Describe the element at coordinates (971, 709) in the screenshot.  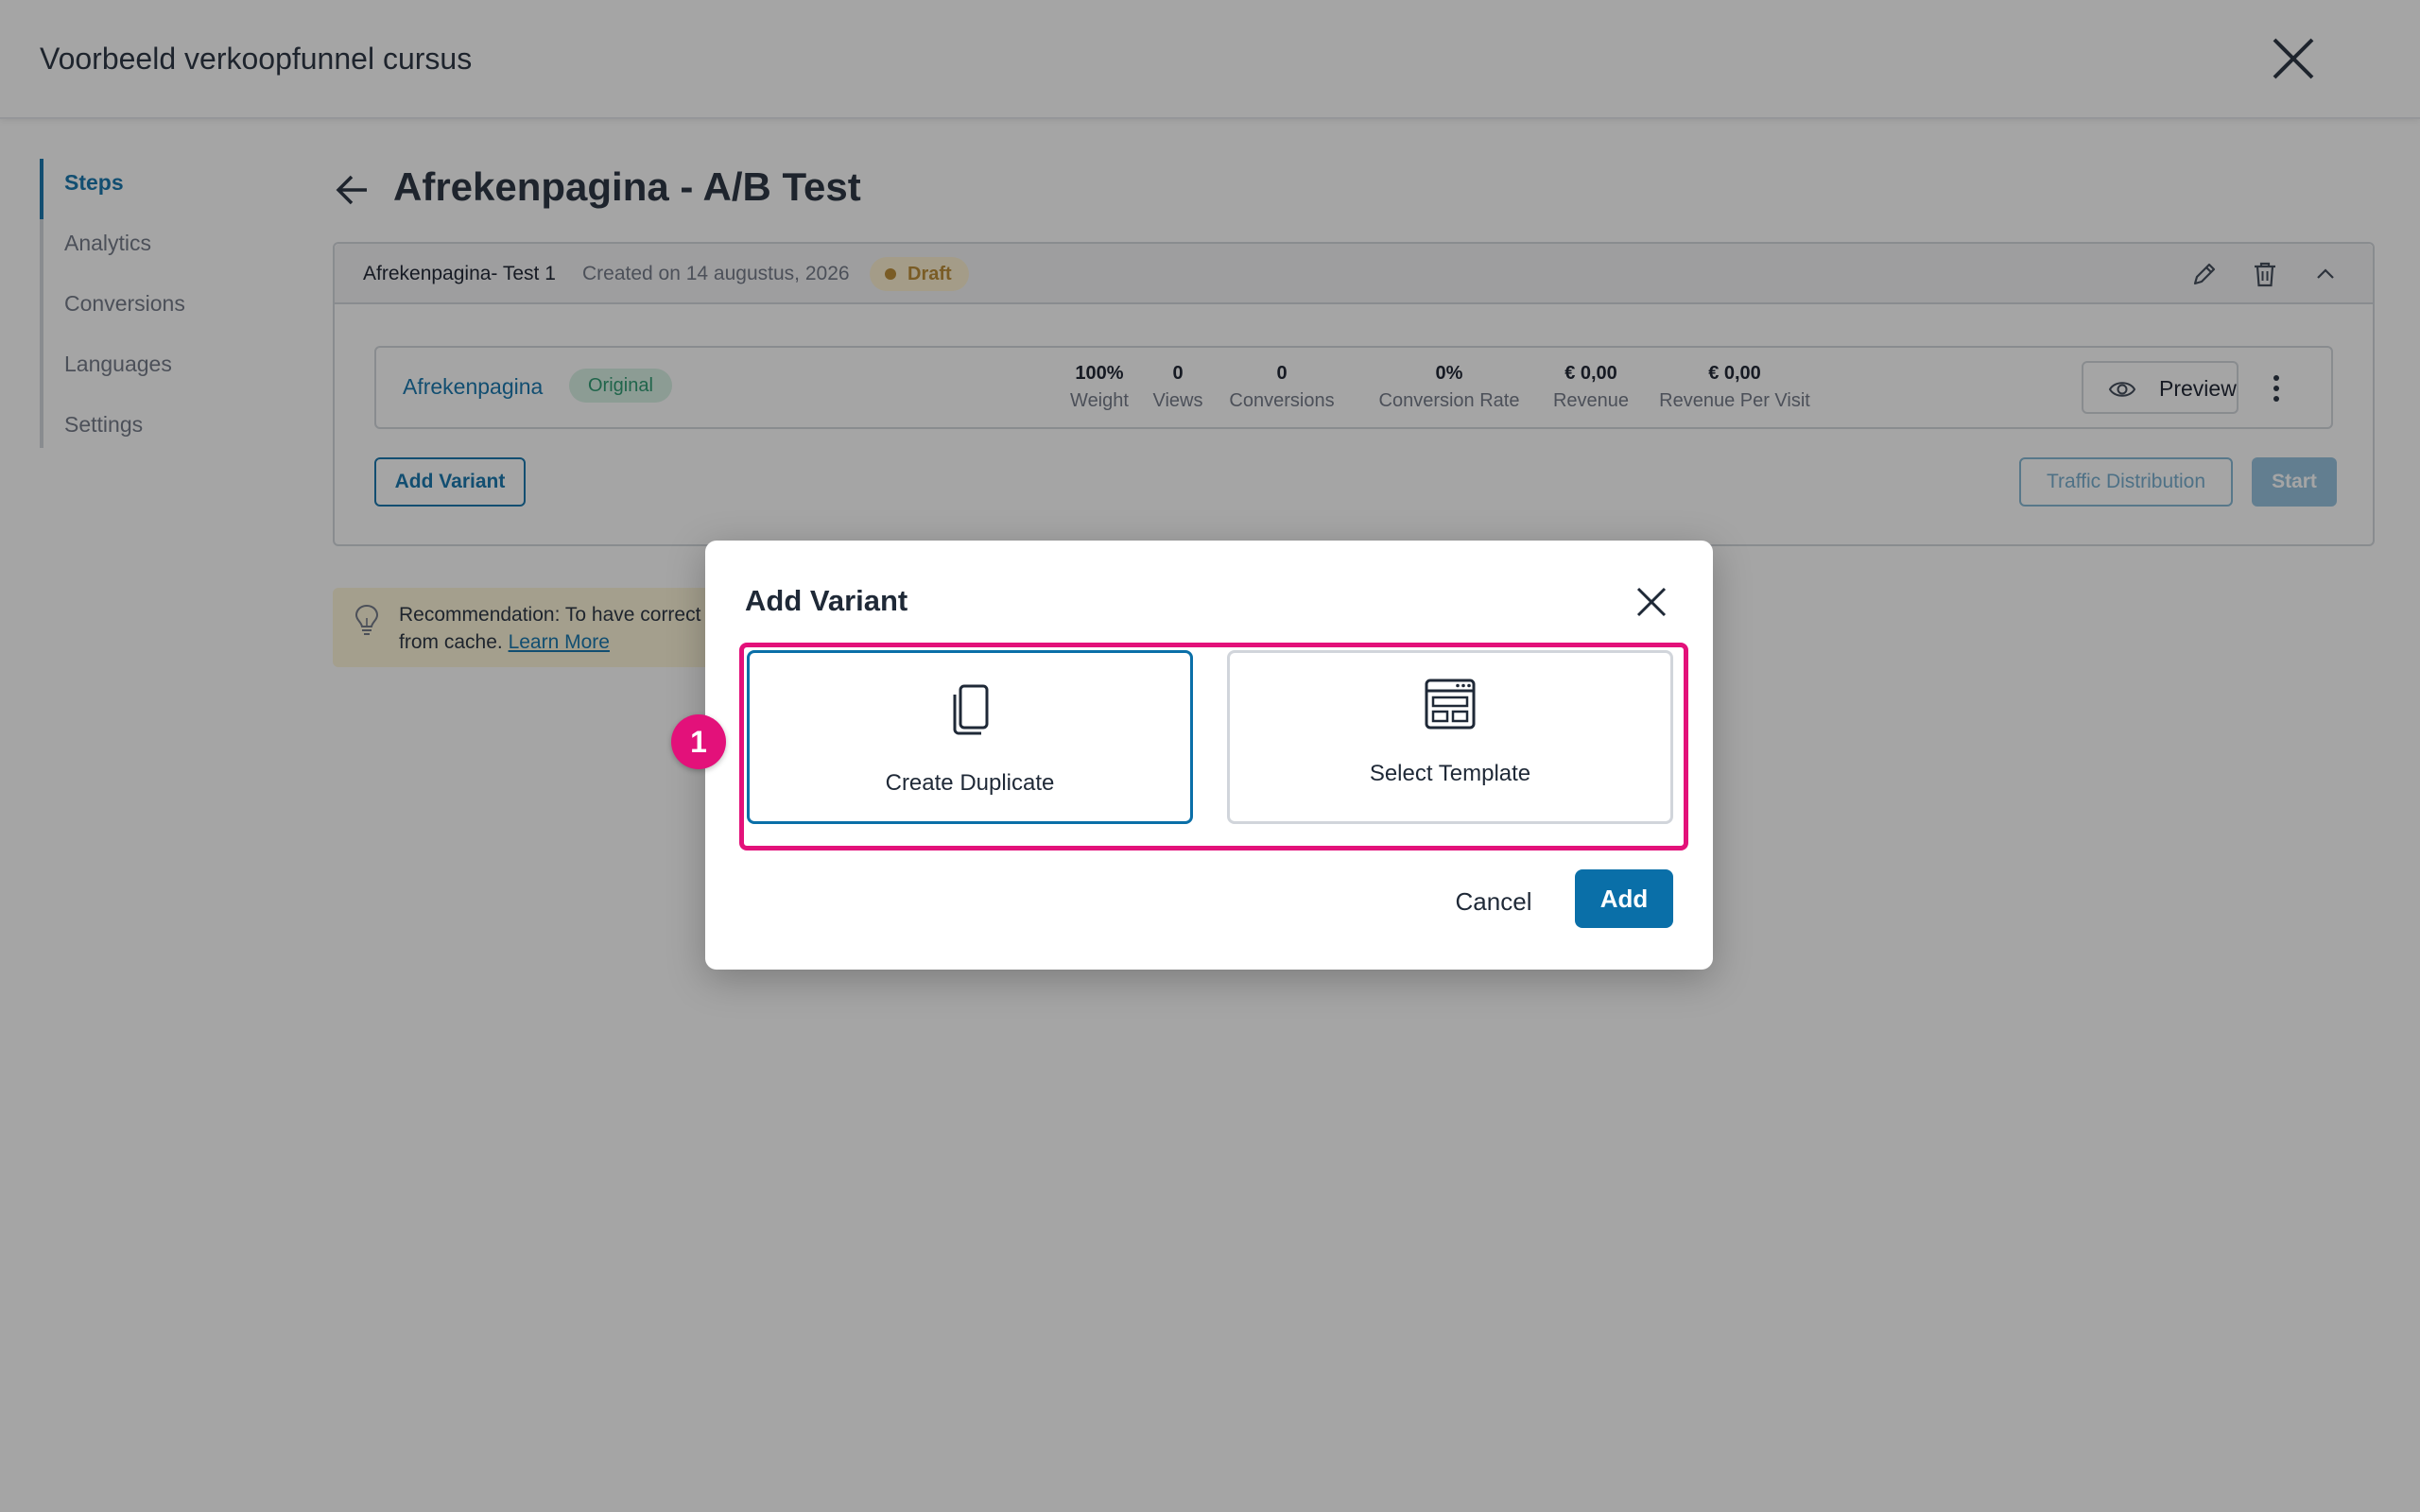
I see `copy-icon` at that location.